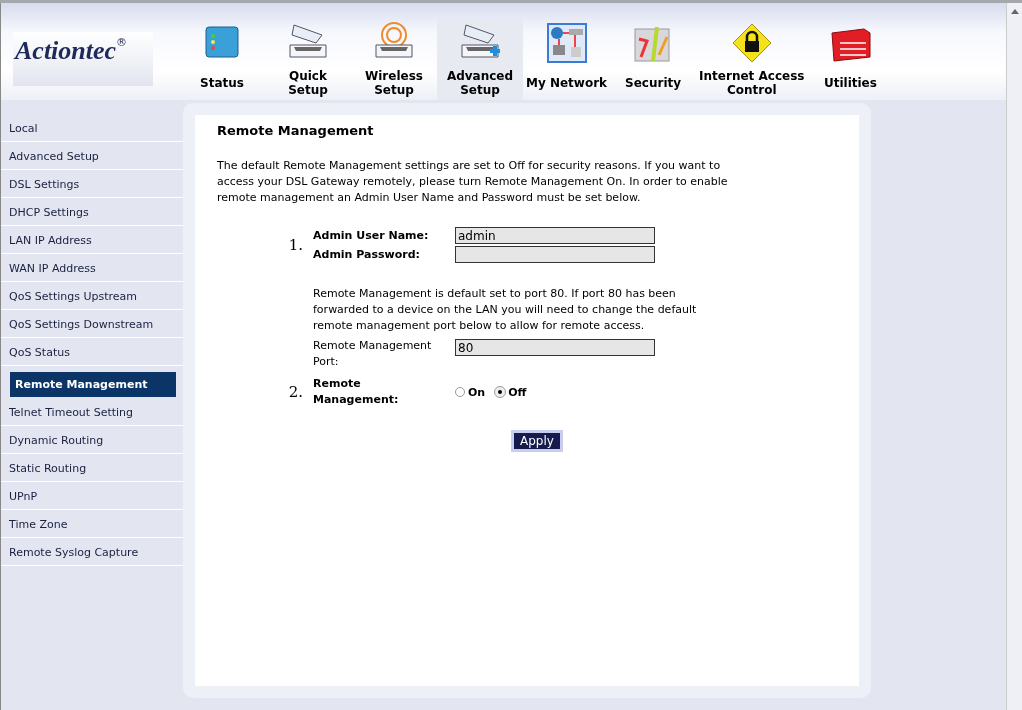 This screenshot has height=710, width=1022. What do you see at coordinates (296, 130) in the screenshot?
I see `page-title: Remote Management` at bounding box center [296, 130].